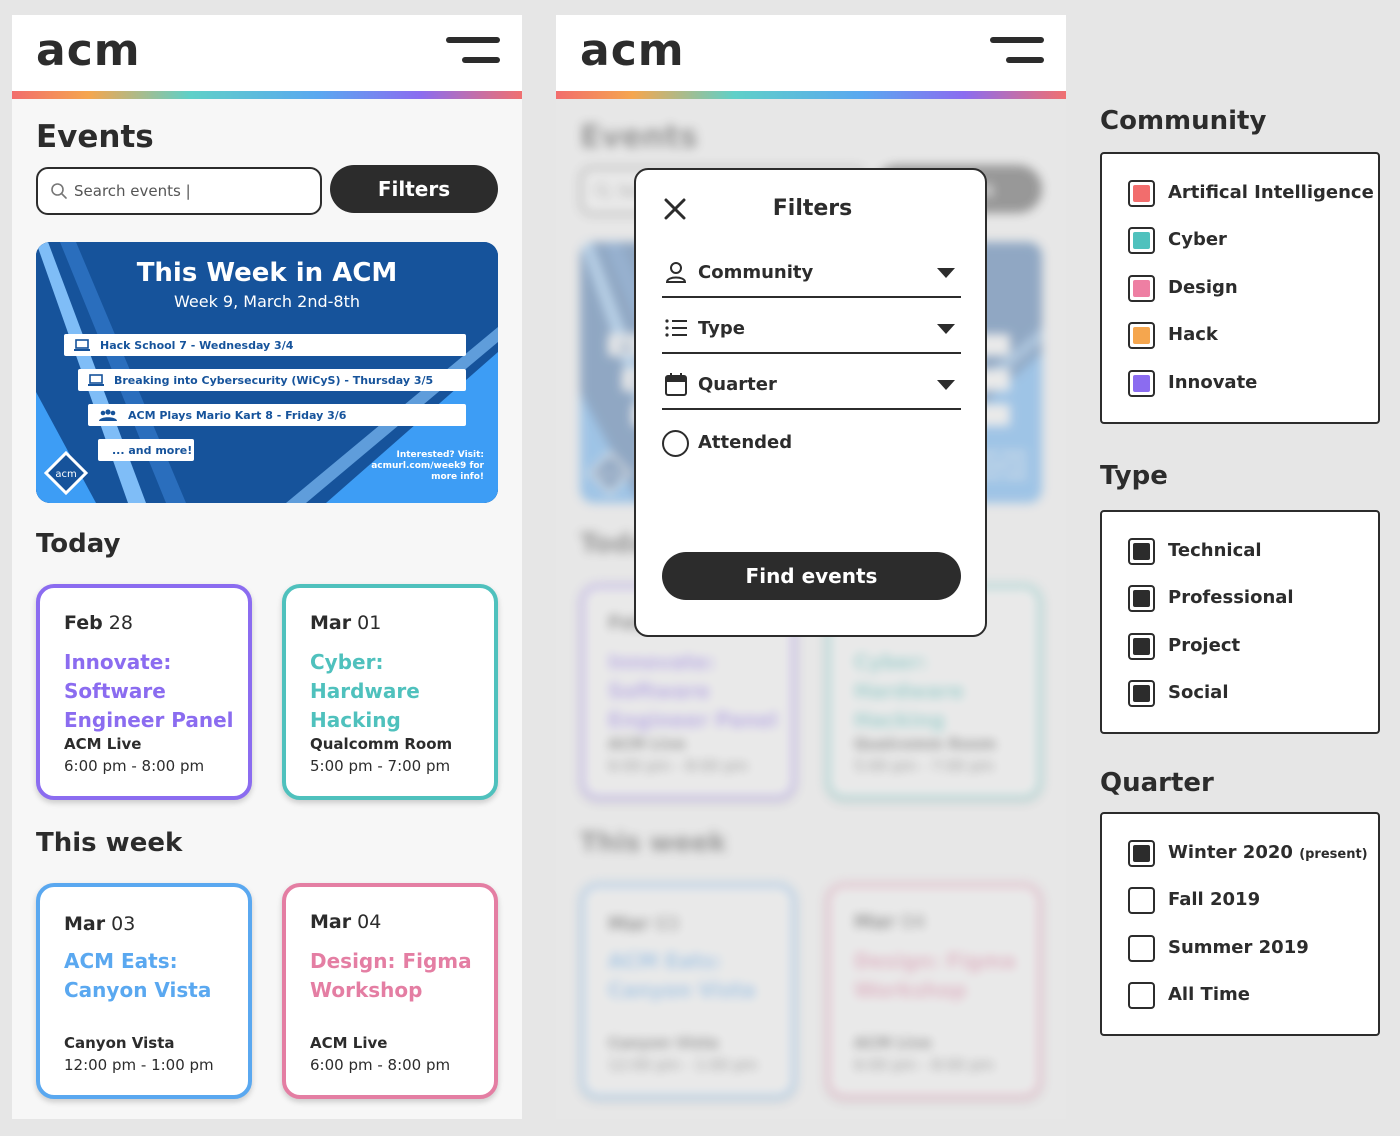 This screenshot has width=1400, height=1136. Describe the element at coordinates (1253, 647) in the screenshot. I see `type-option-project: Project` at that location.